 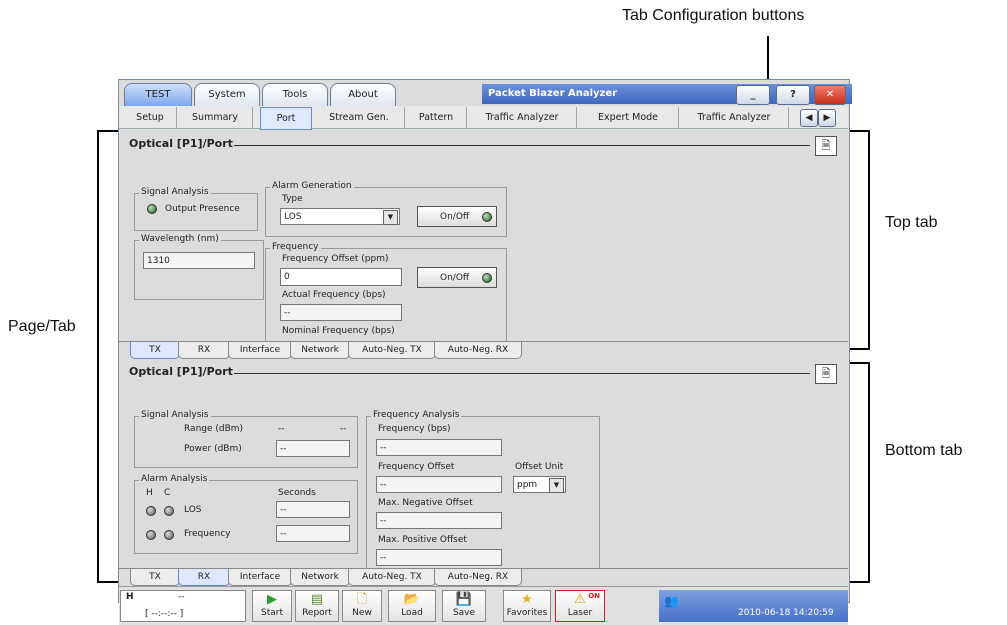 I want to click on datetime-label: 2010-06-18 14:20:59, so click(x=786, y=613).